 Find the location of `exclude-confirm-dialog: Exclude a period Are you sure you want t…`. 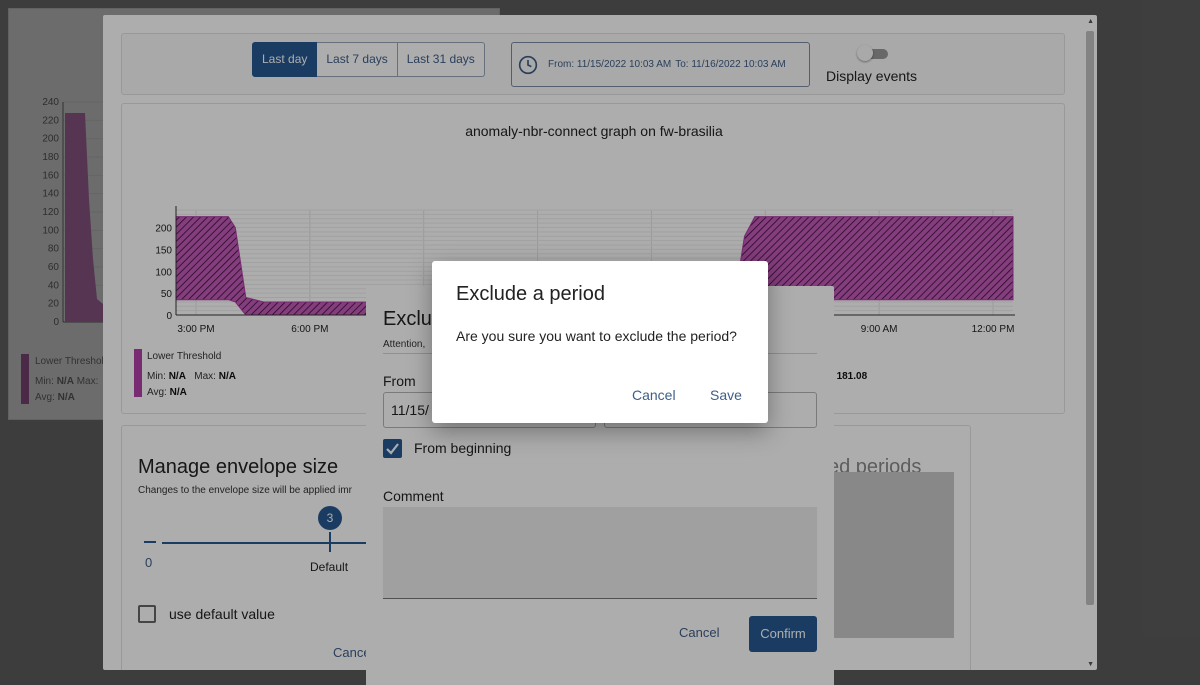

exclude-confirm-dialog: Exclude a period Are you sure you want t… is located at coordinates (600, 342).